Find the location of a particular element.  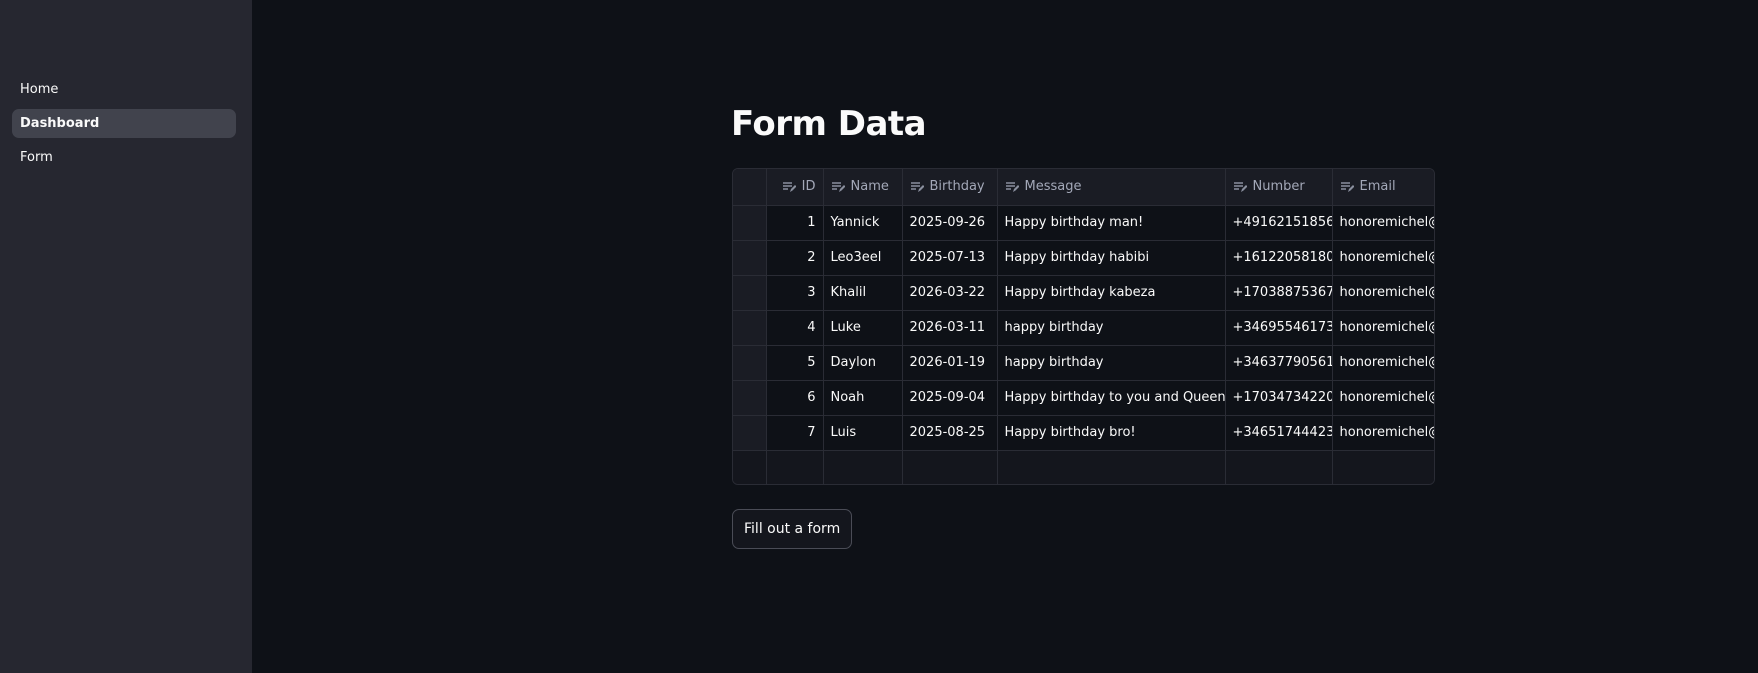

table-cell-name: Luke is located at coordinates (863, 328).